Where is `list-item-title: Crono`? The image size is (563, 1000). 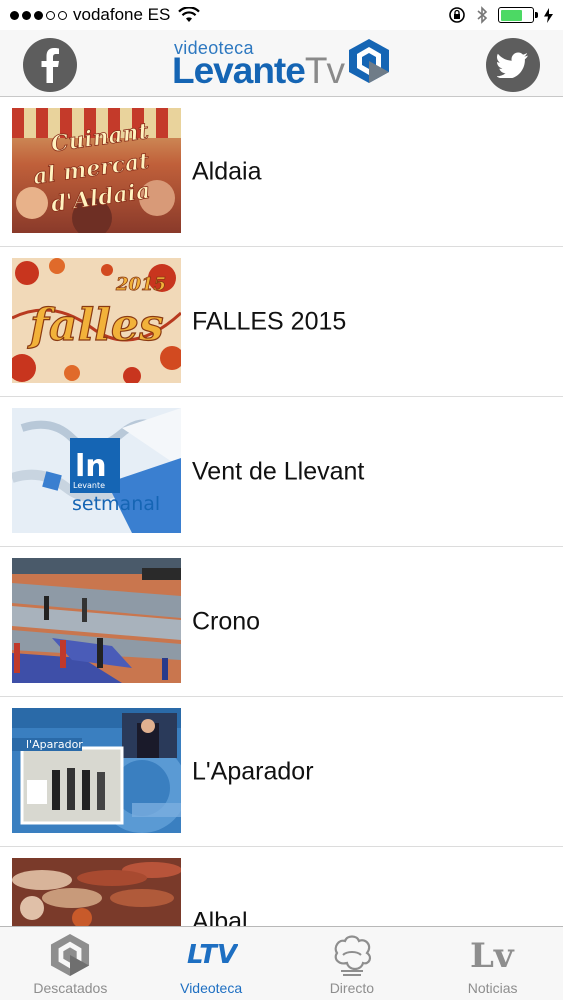 list-item-title: Crono is located at coordinates (226, 621).